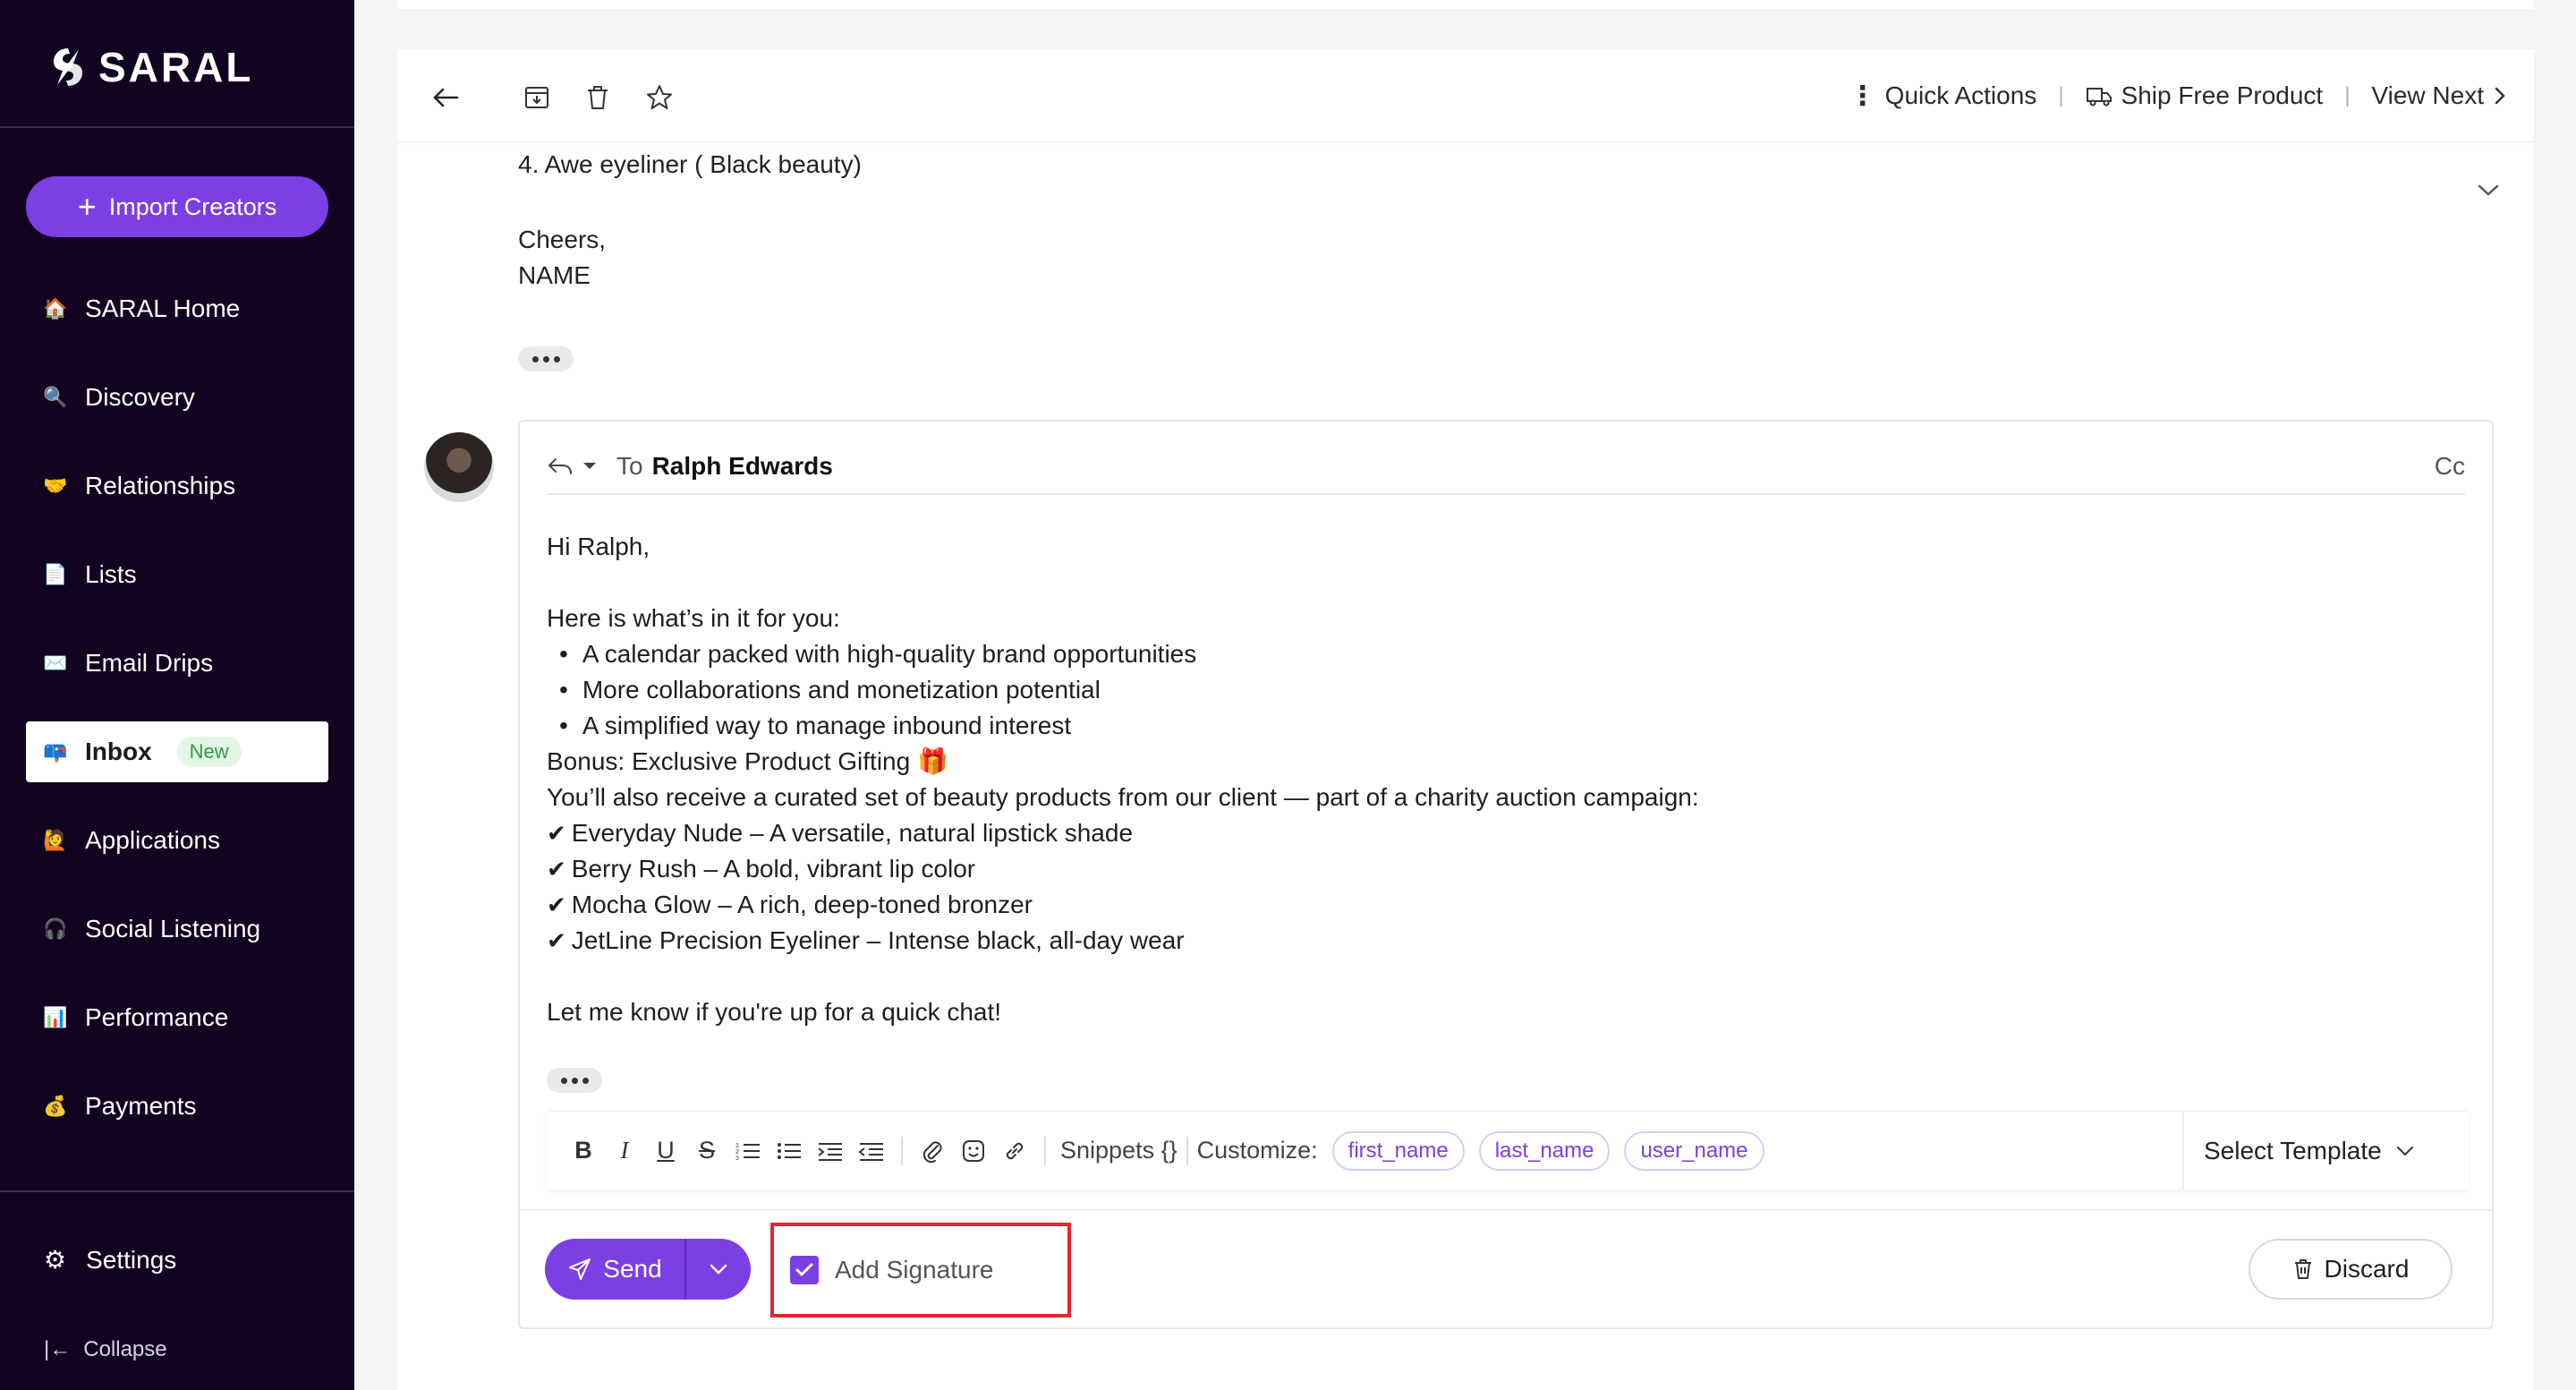 The height and width of the screenshot is (1390, 2576). Describe the element at coordinates (747, 761) in the screenshot. I see `bonus-line: Bonus: Exclusive Product Gifting 🎁` at that location.